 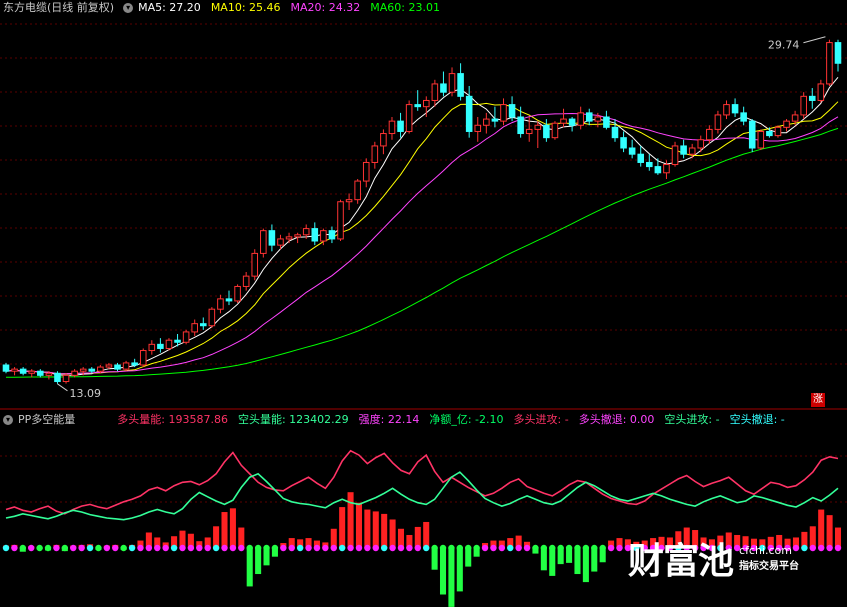 I want to click on bear-volume-line, so click(x=422, y=496).